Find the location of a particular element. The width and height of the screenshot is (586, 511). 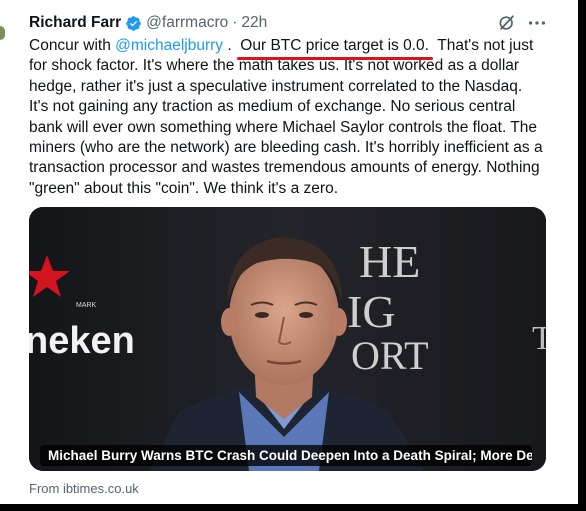

mention-link: @michaeljburry is located at coordinates (169, 45).